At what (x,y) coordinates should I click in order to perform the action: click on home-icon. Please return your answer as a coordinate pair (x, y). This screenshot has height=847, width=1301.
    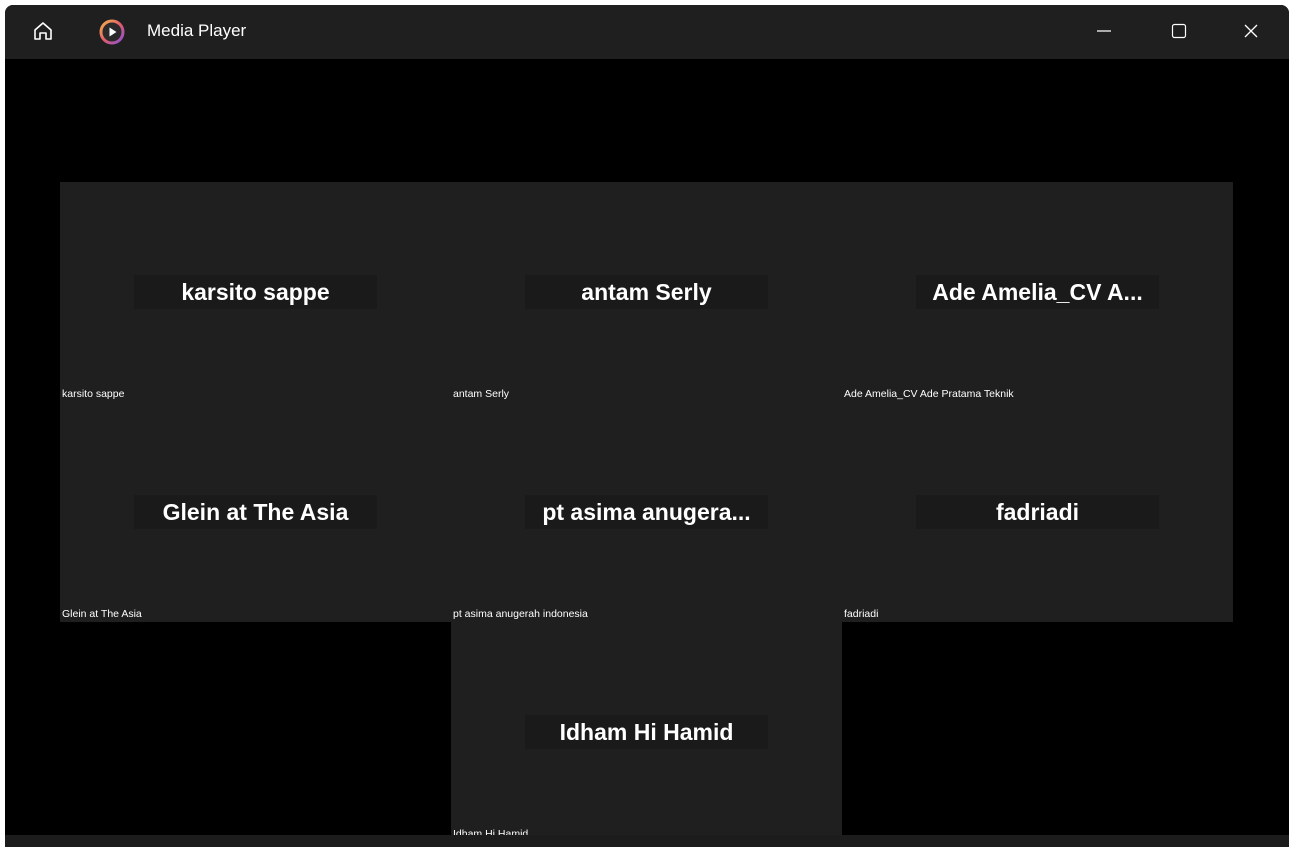
    Looking at the image, I should click on (43, 33).